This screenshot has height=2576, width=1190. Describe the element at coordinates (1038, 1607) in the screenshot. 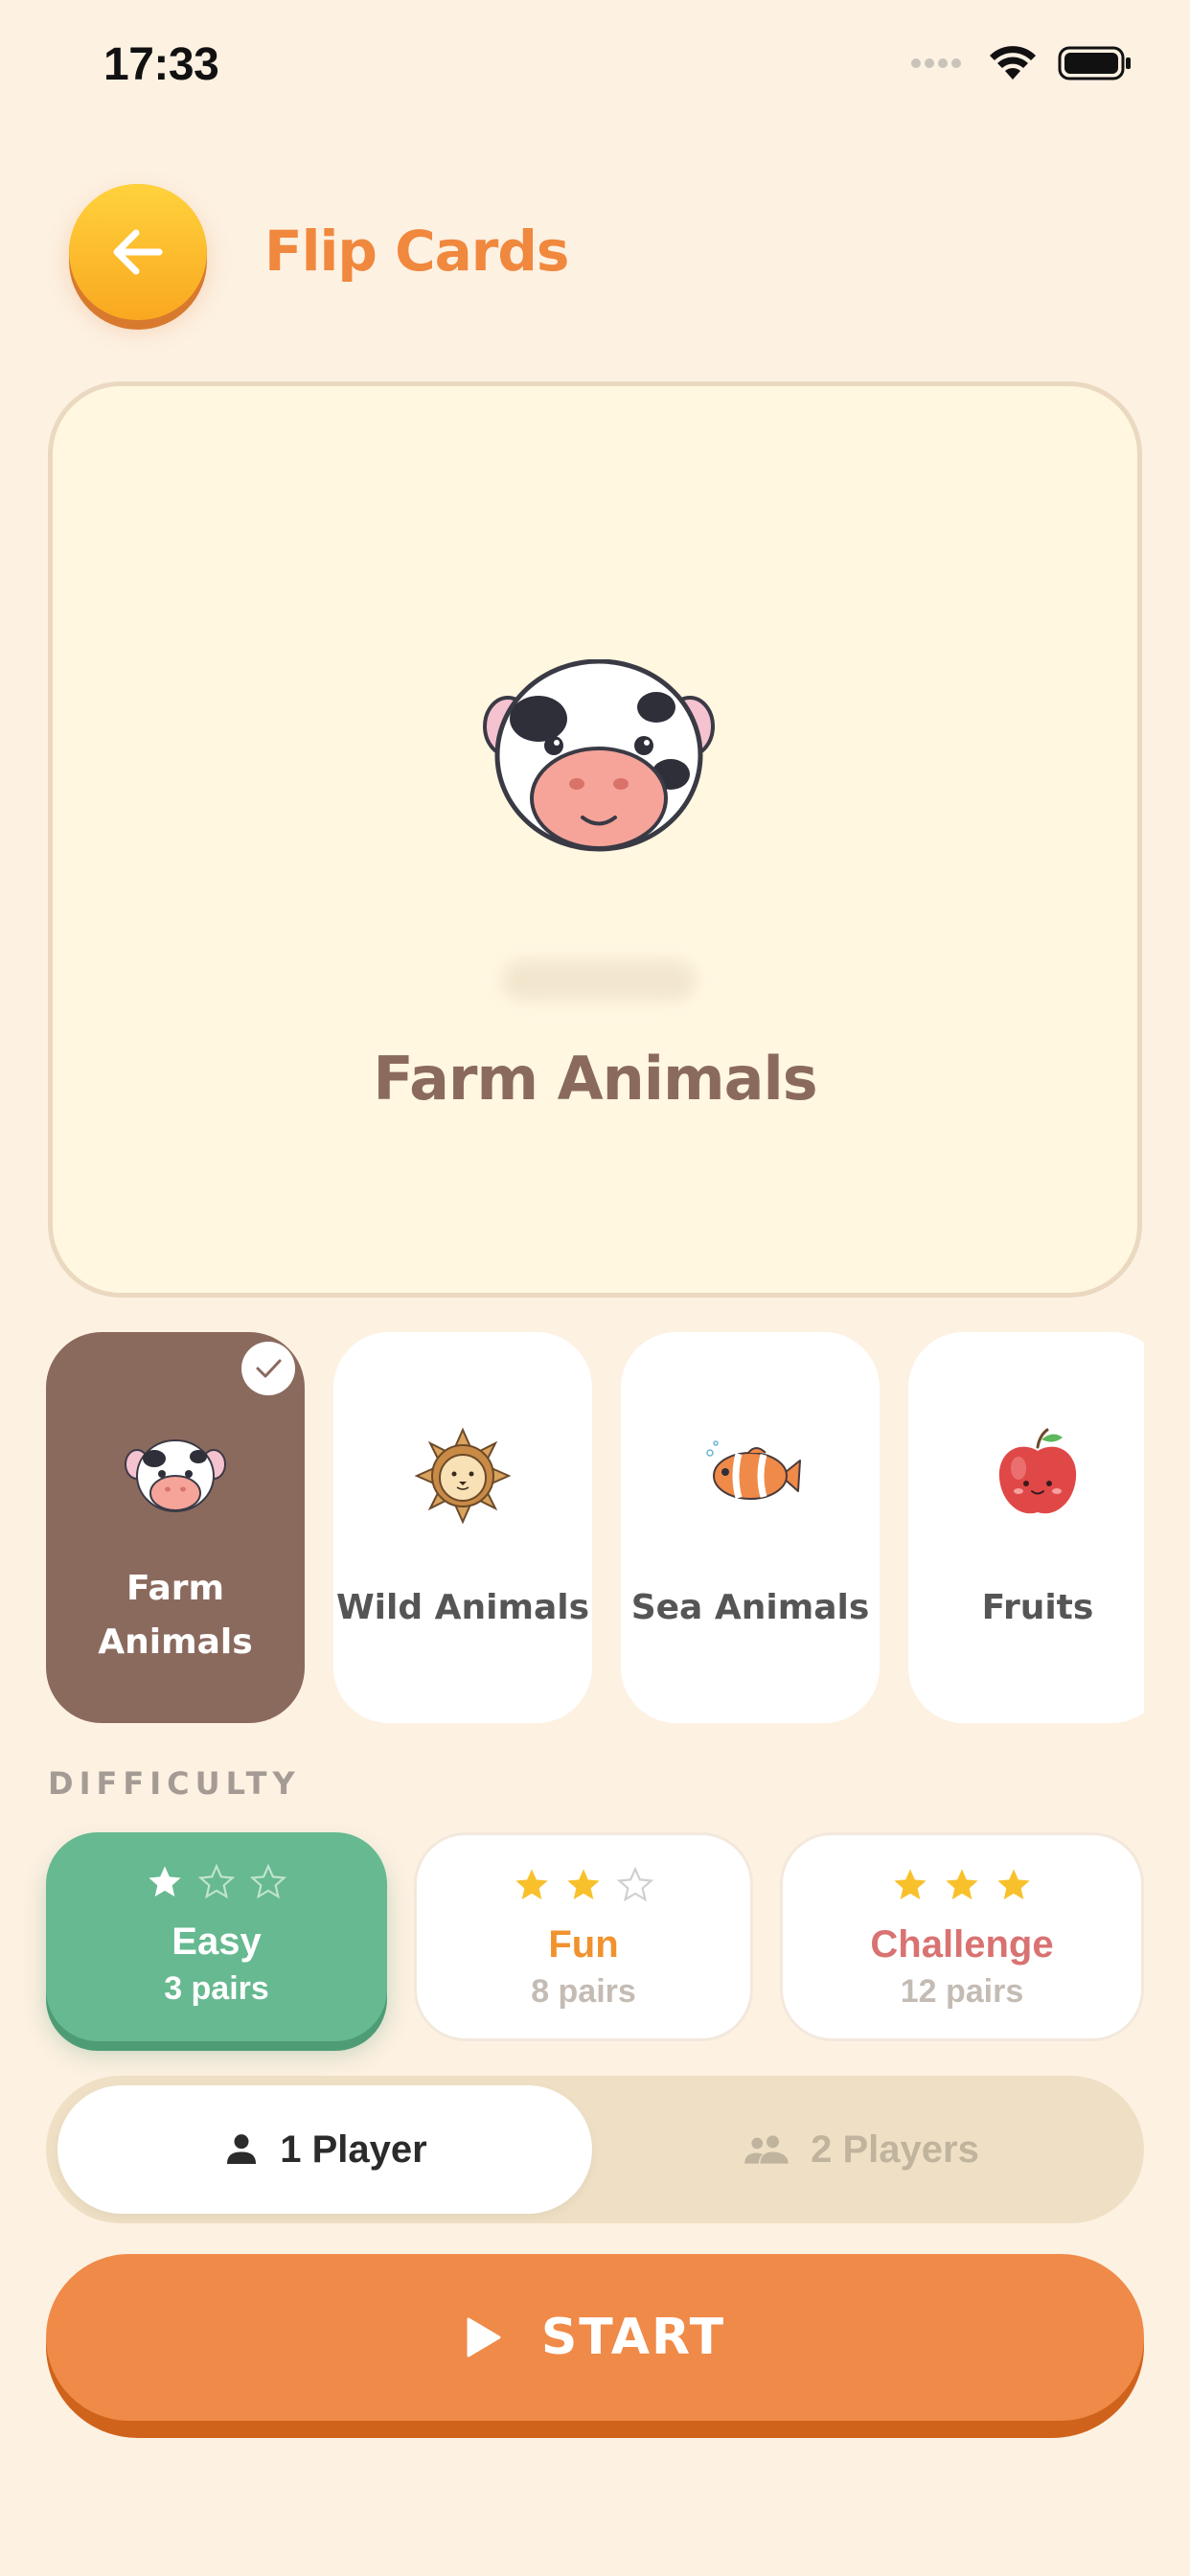

I see `category-label: Fruits` at that location.